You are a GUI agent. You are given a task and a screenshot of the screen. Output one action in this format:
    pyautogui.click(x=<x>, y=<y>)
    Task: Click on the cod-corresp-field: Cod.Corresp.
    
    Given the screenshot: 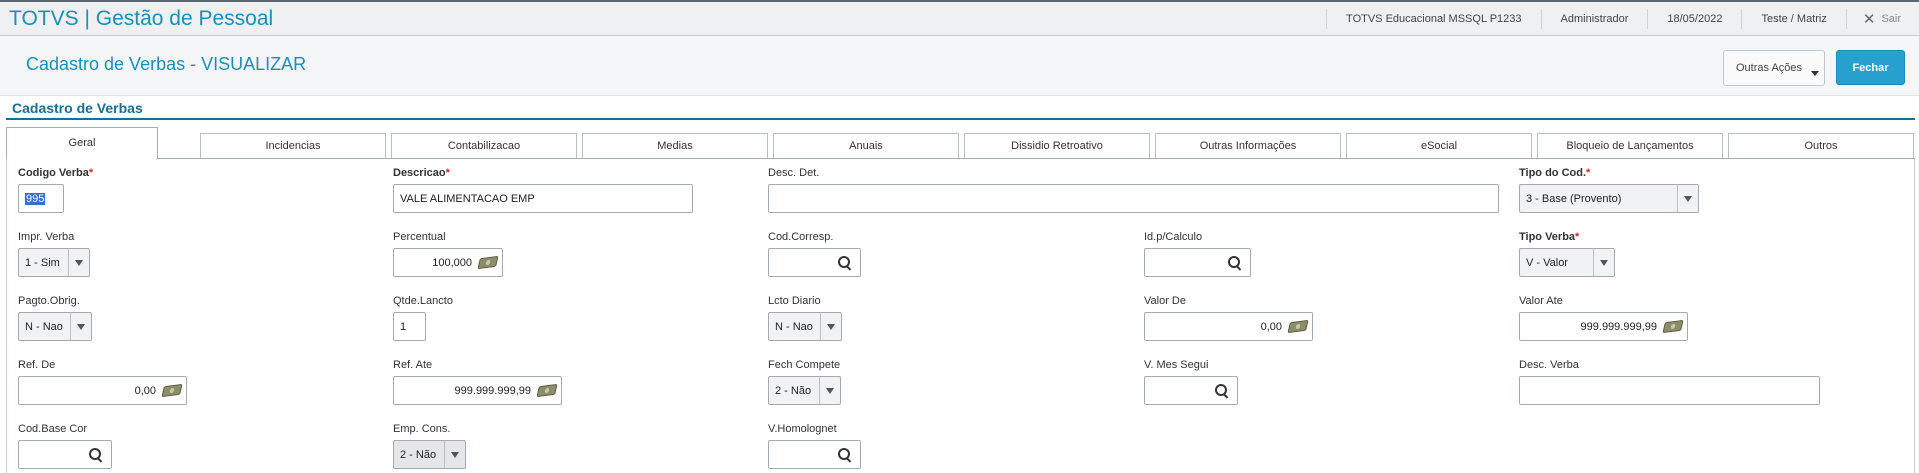 What is the action you would take?
    pyautogui.click(x=814, y=254)
    